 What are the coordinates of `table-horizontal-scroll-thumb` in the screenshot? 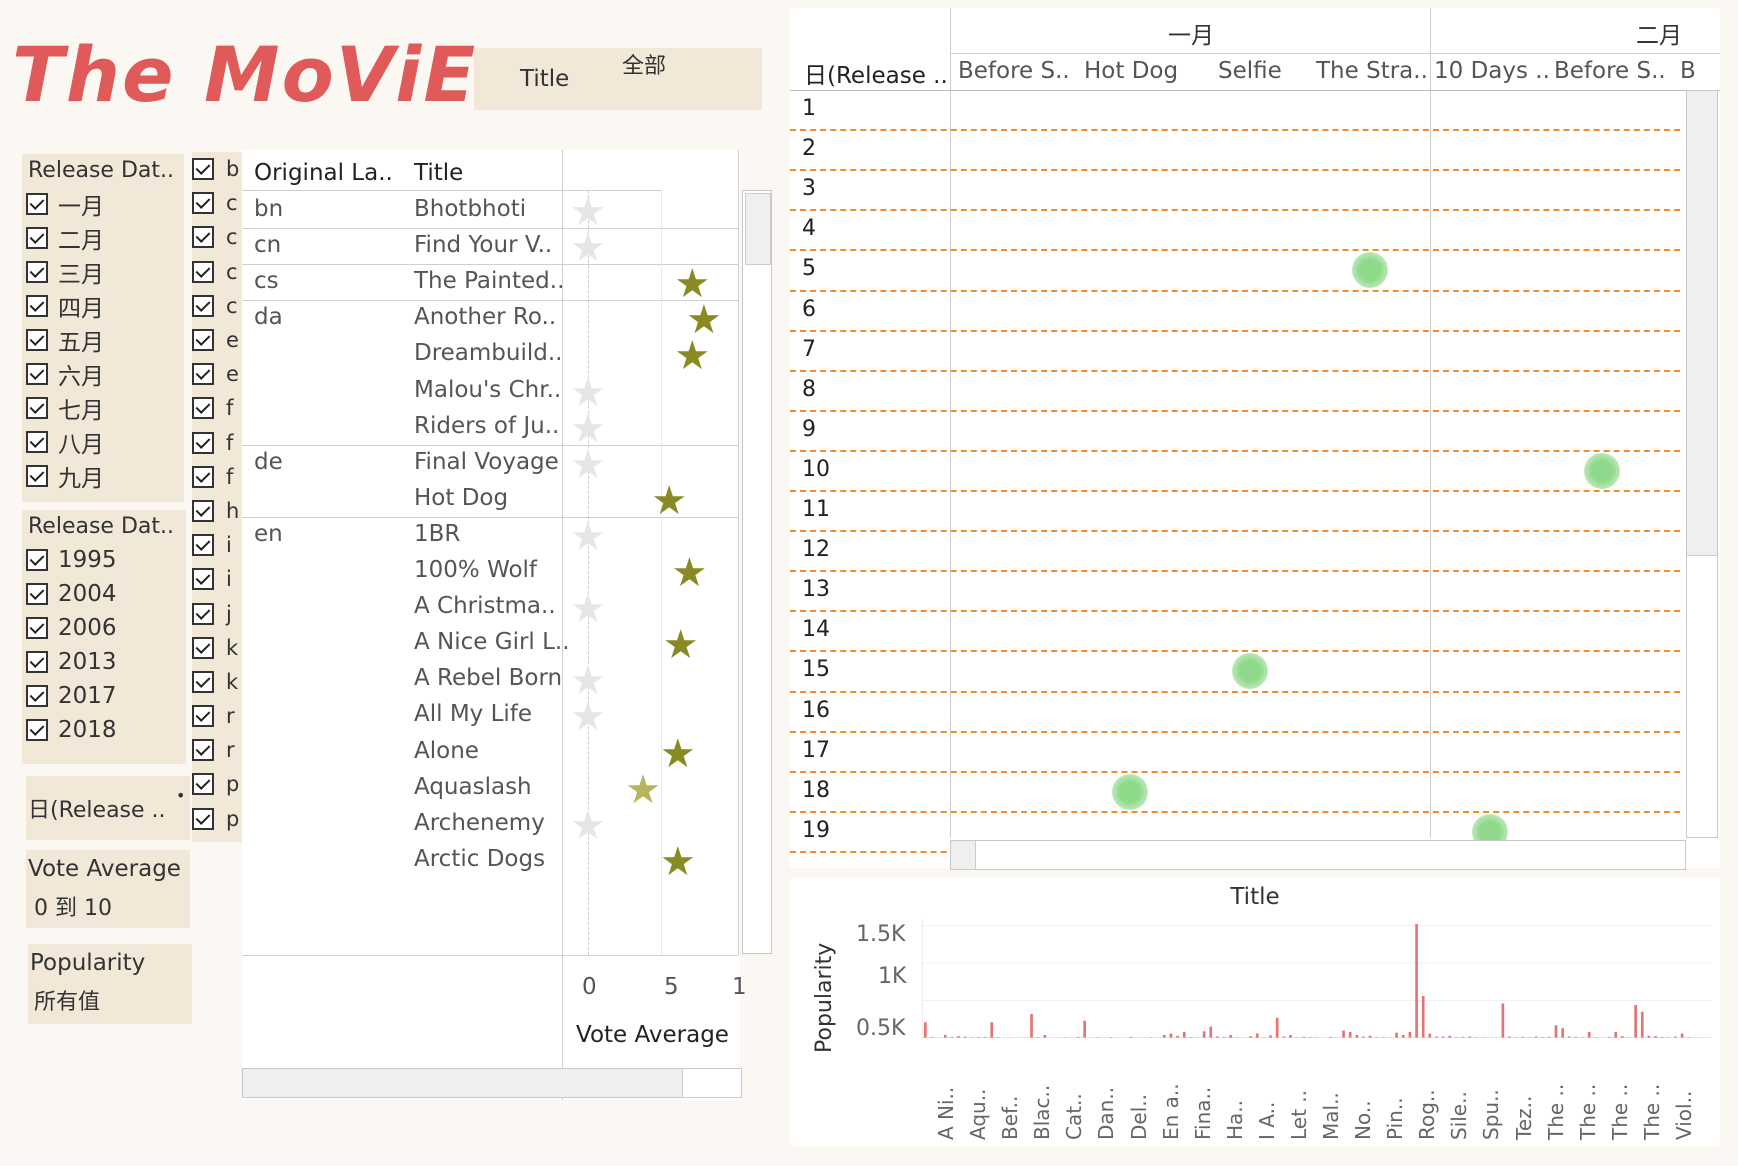 It's located at (711, 1083).